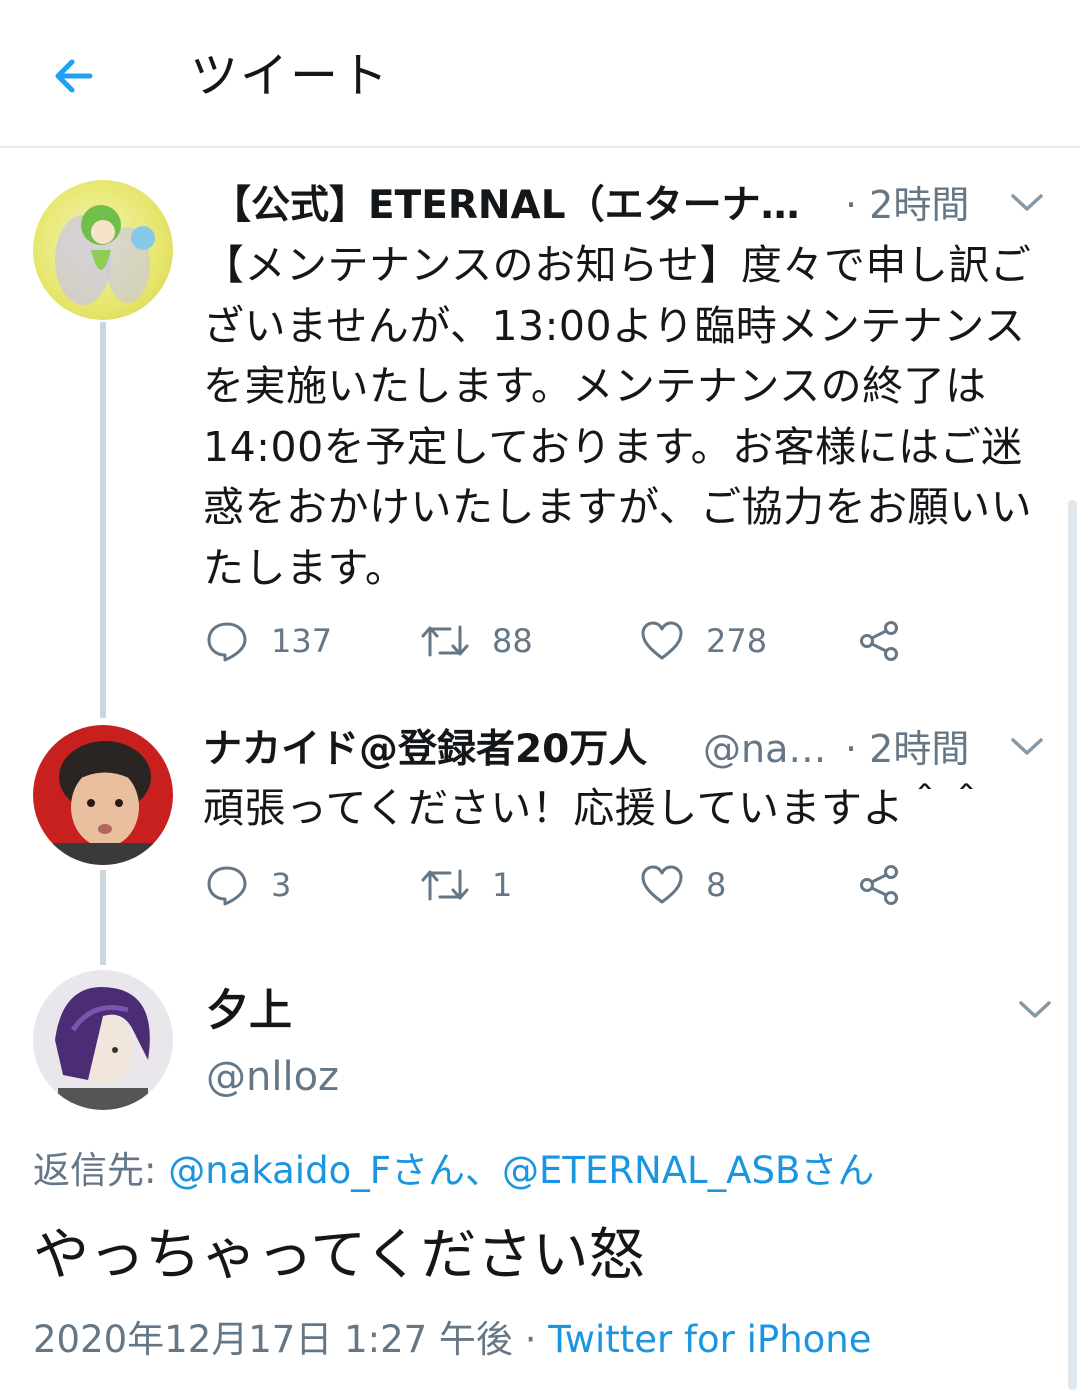  I want to click on retweet-count: 88, so click(512, 641).